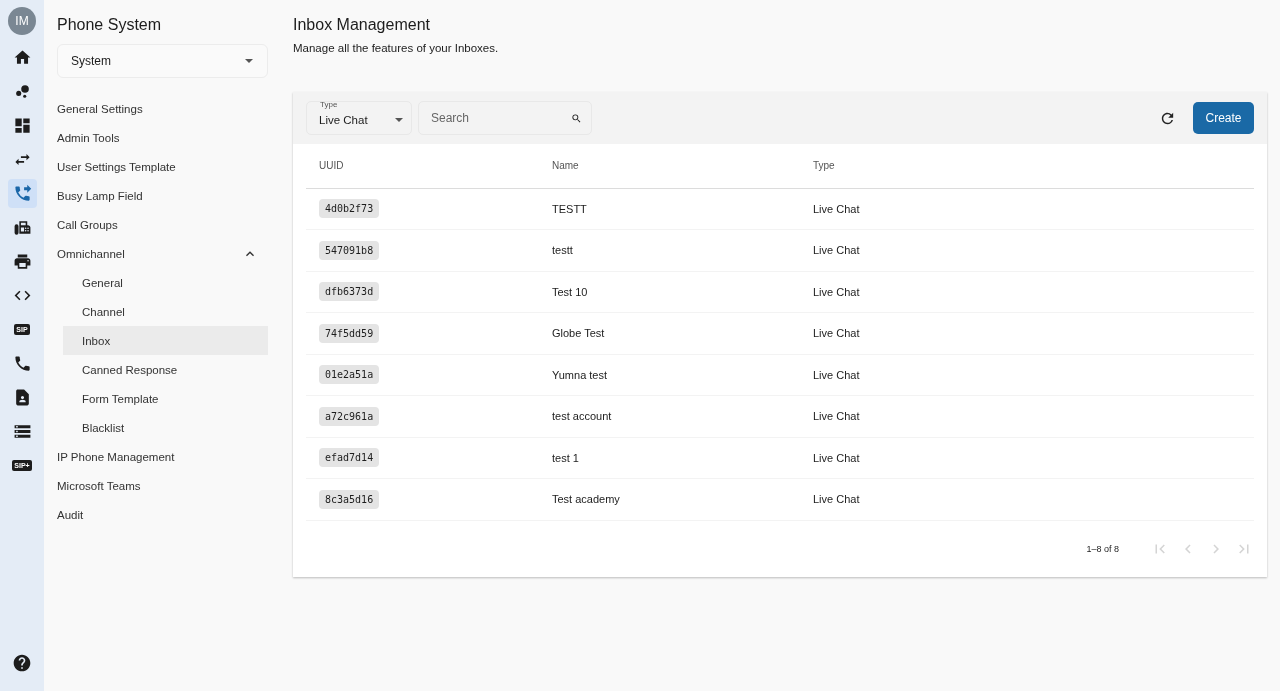  Describe the element at coordinates (22, 261) in the screenshot. I see `printer-icon` at that location.